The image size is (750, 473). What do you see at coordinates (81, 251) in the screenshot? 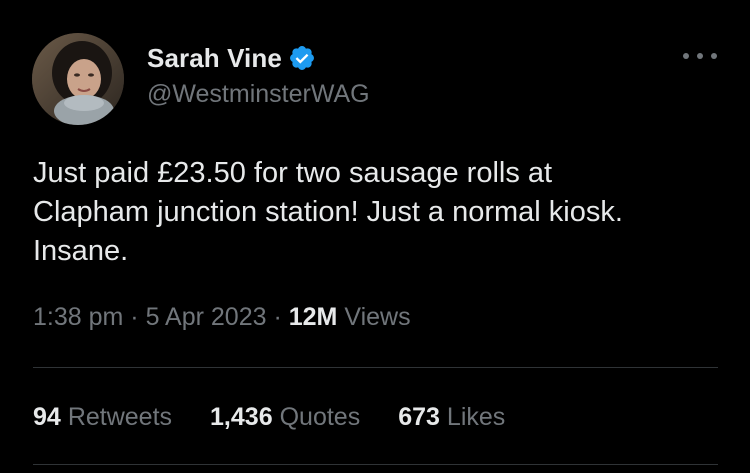
I see `tweet-text-line: Insane.` at bounding box center [81, 251].